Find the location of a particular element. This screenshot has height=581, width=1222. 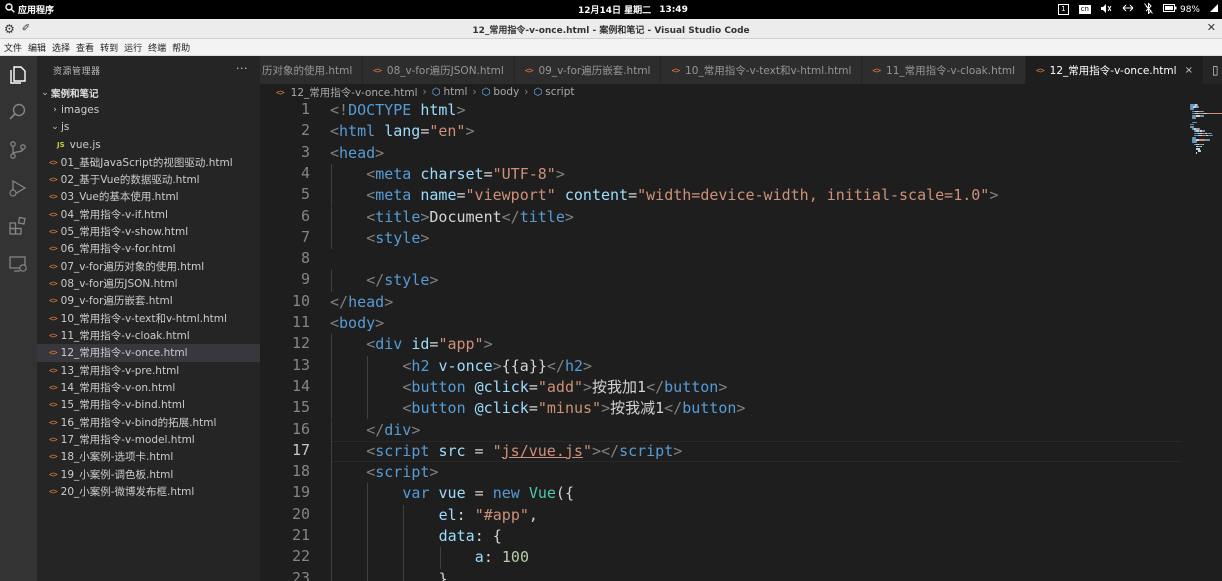

explorer-icon is located at coordinates (18, 75).